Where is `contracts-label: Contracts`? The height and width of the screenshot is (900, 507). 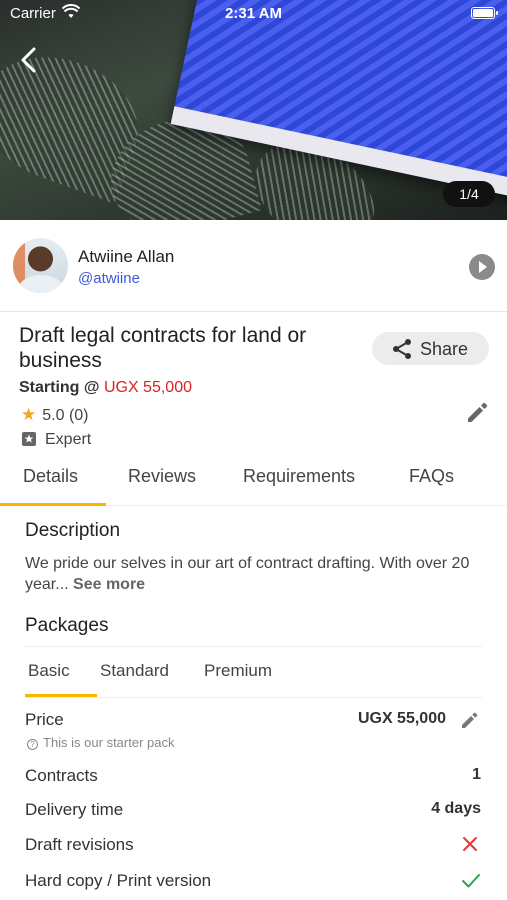
contracts-label: Contracts is located at coordinates (61, 775).